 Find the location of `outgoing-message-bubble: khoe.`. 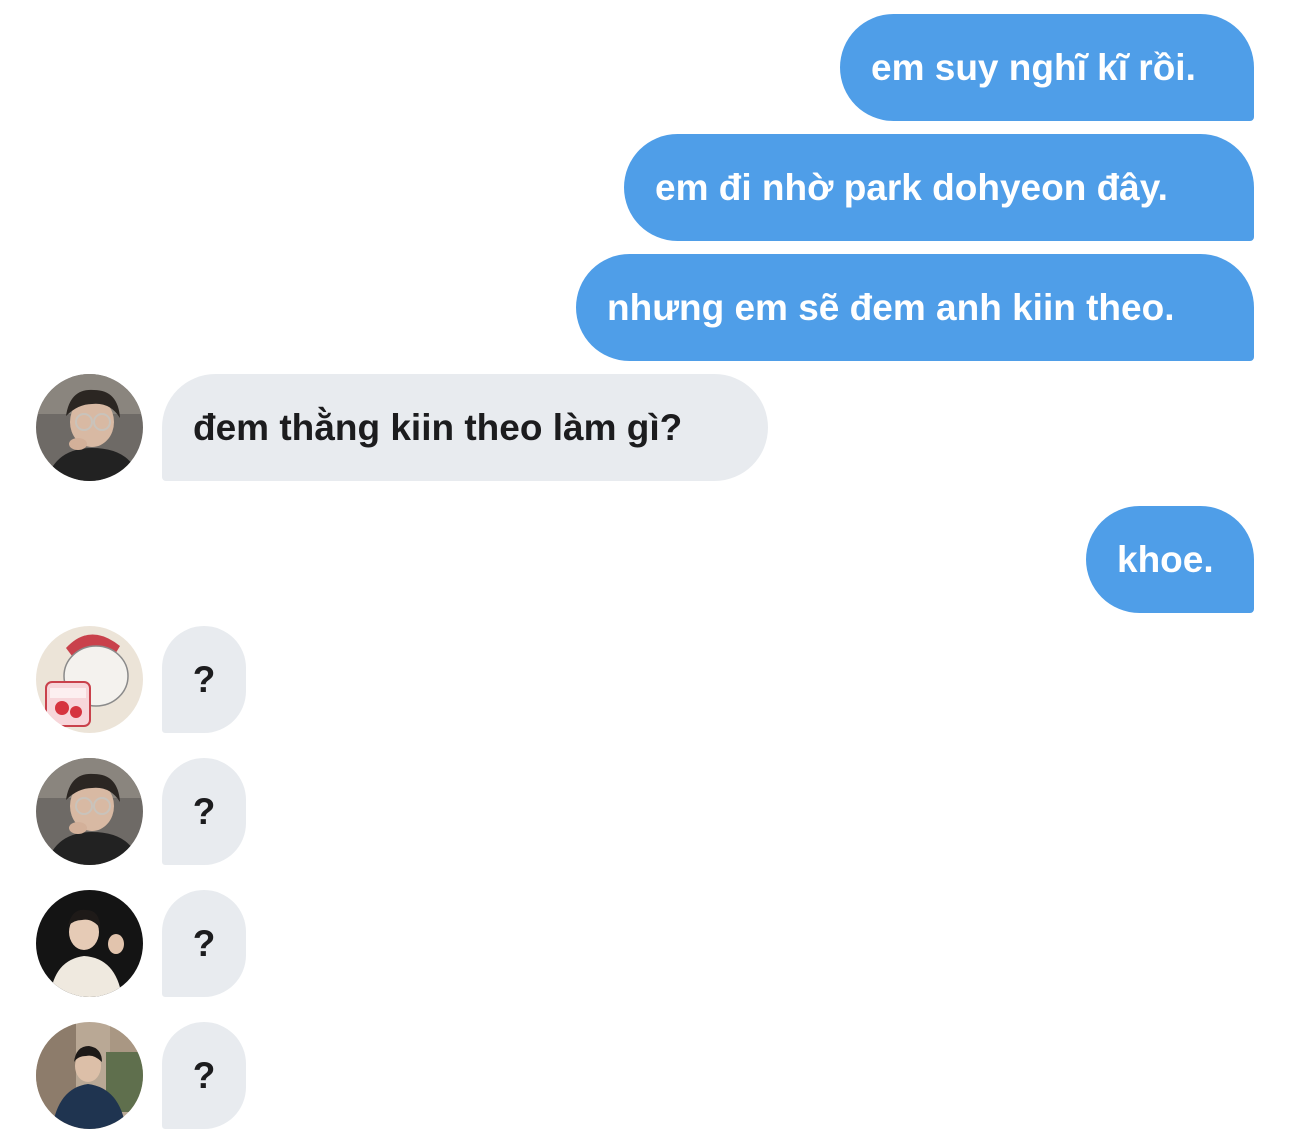

outgoing-message-bubble: khoe. is located at coordinates (1170, 559).